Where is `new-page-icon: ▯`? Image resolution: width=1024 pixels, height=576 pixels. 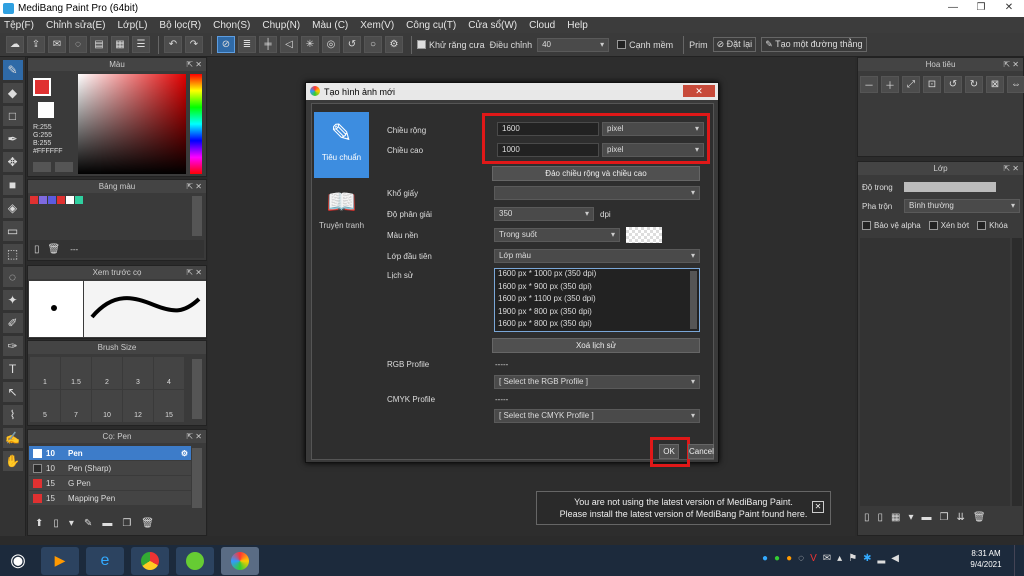
new-page-icon: ▯ is located at coordinates (37, 249).